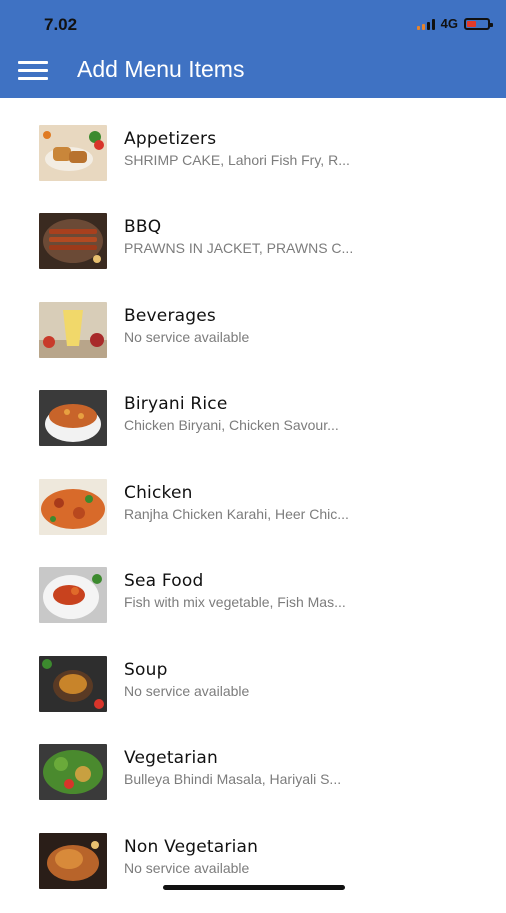  What do you see at coordinates (73, 241) in the screenshot?
I see `bbq-image` at bounding box center [73, 241].